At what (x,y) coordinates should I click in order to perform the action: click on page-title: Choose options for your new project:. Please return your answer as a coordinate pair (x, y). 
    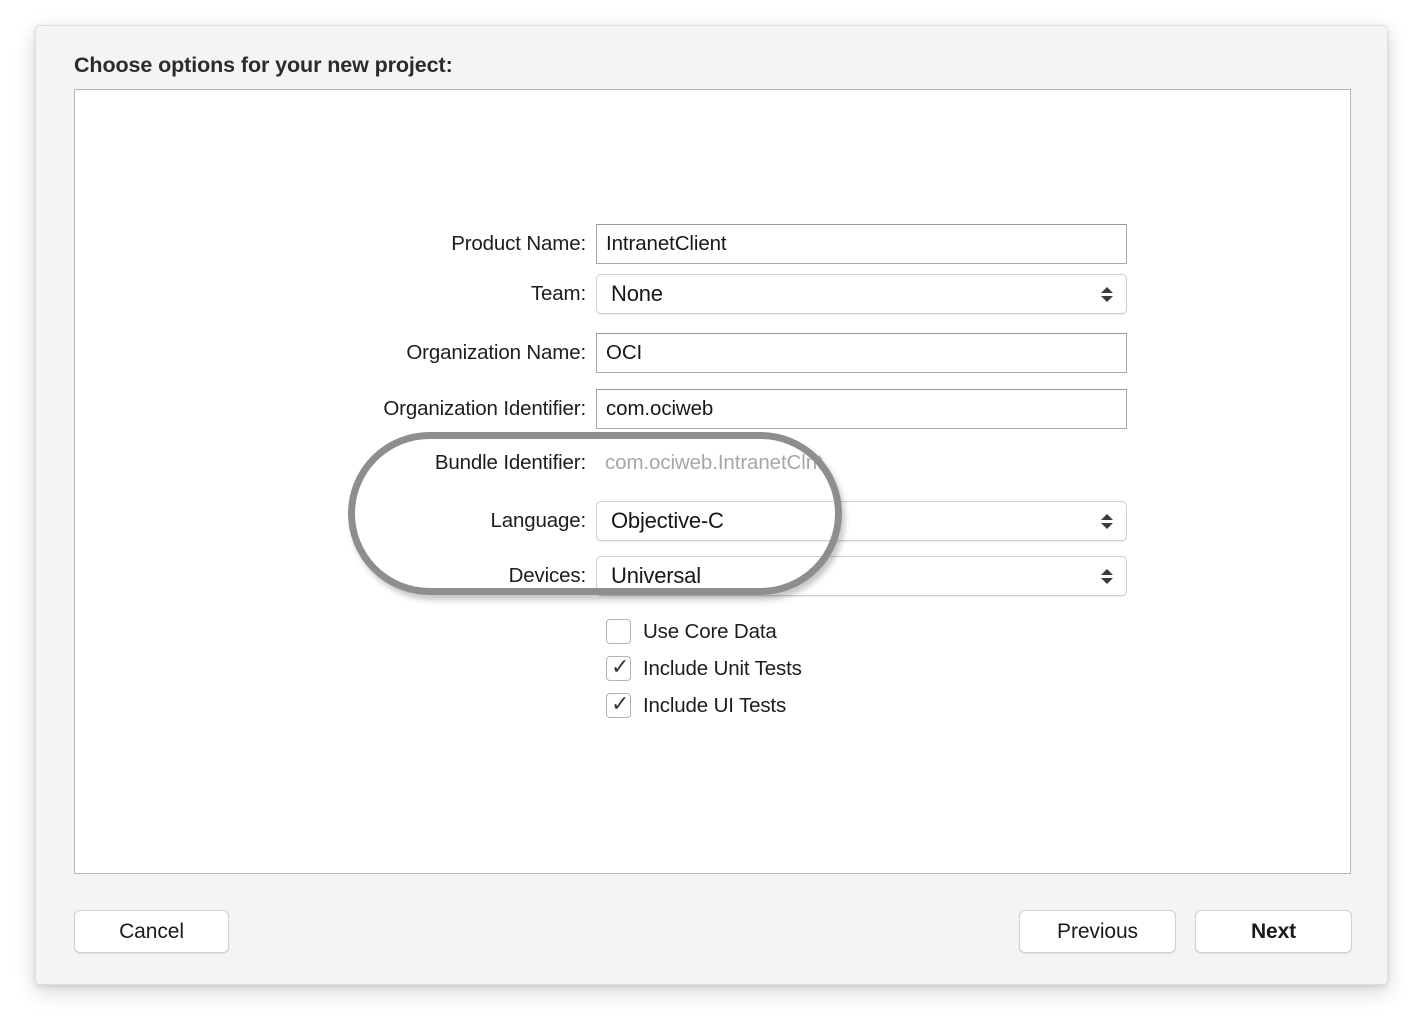
    Looking at the image, I should click on (263, 65).